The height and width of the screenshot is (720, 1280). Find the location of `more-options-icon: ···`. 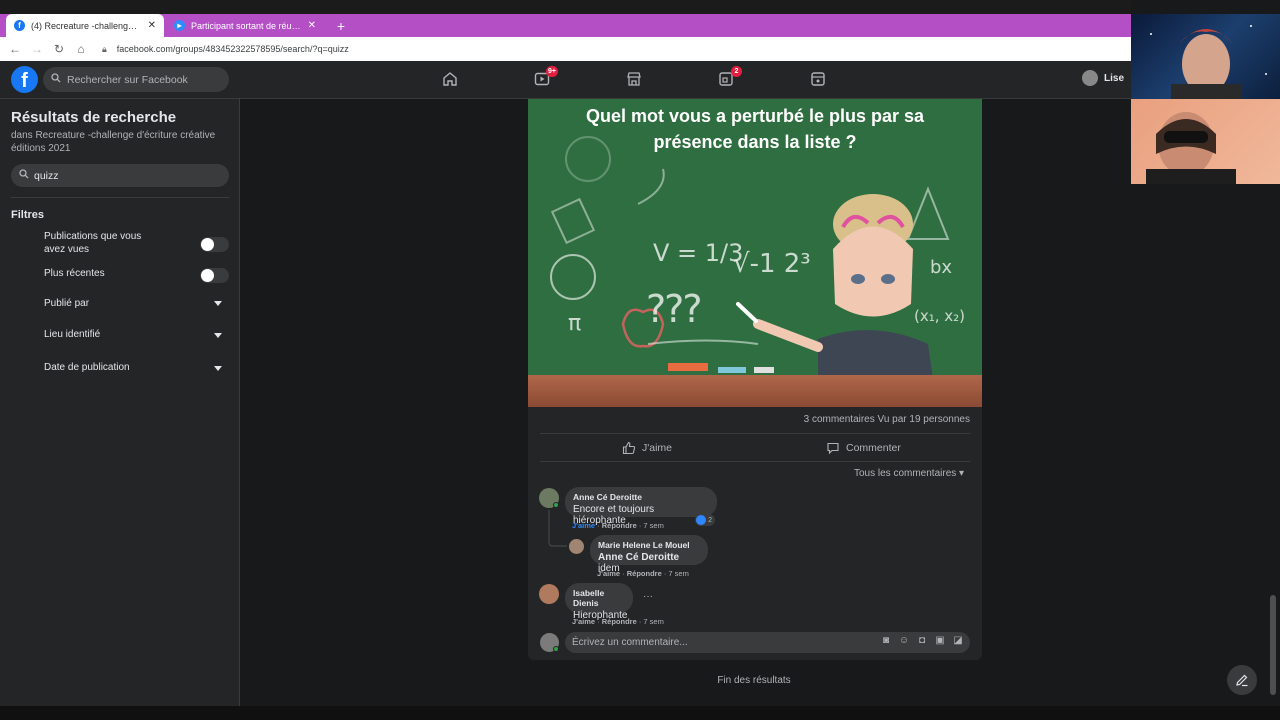

more-options-icon: ··· is located at coordinates (648, 596).